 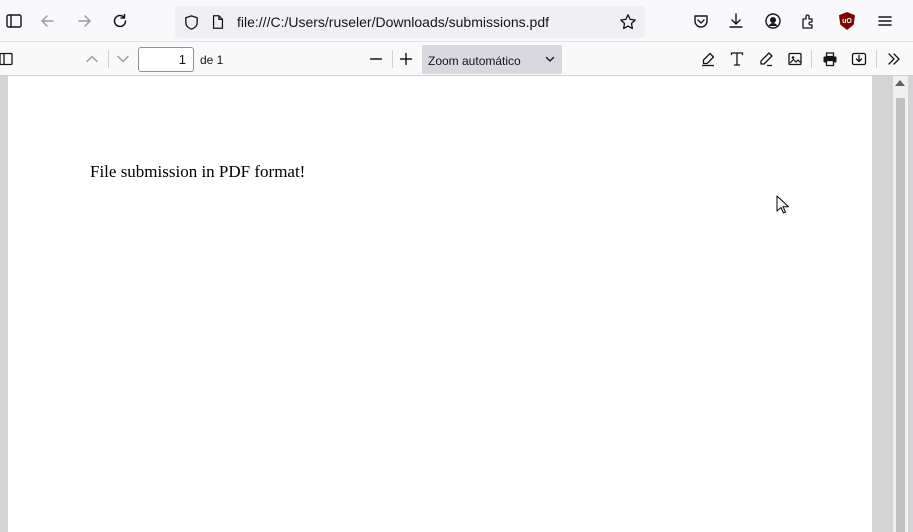 I want to click on prev-page-icon, so click(x=92, y=59).